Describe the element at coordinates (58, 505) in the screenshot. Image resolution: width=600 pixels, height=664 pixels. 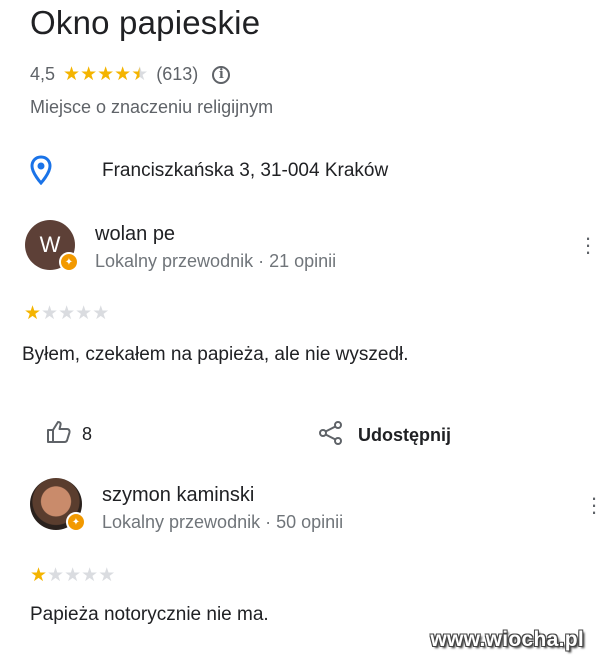
I see `avatar: ✦` at that location.